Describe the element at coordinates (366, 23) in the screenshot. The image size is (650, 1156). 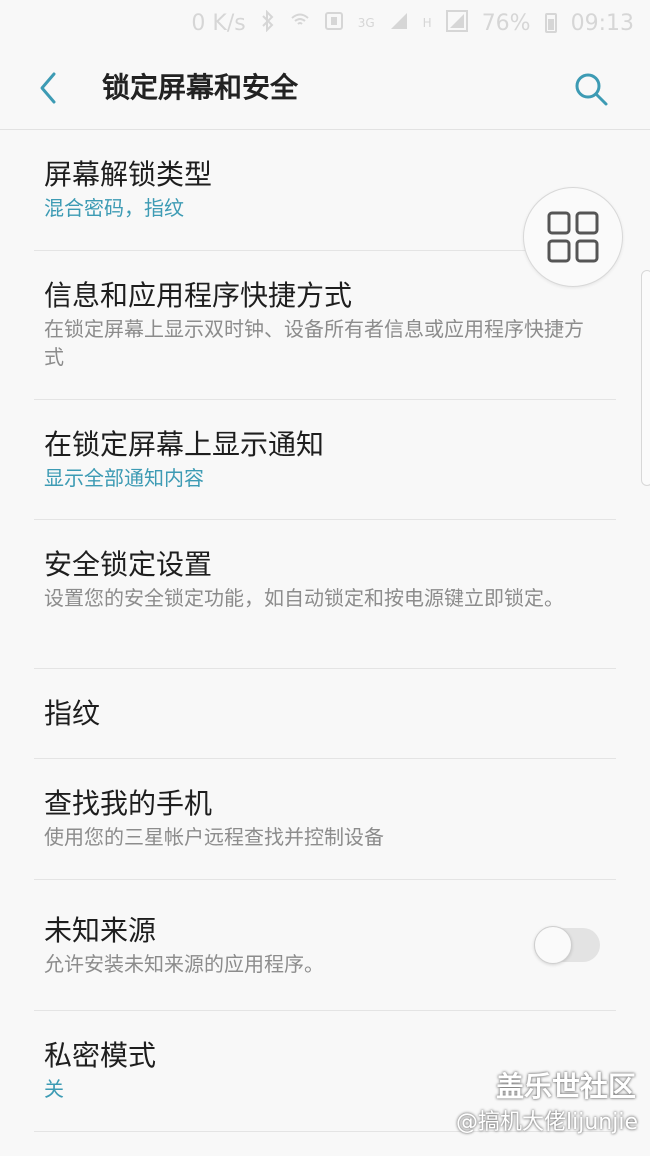
I see `network-type-label: 3G` at that location.